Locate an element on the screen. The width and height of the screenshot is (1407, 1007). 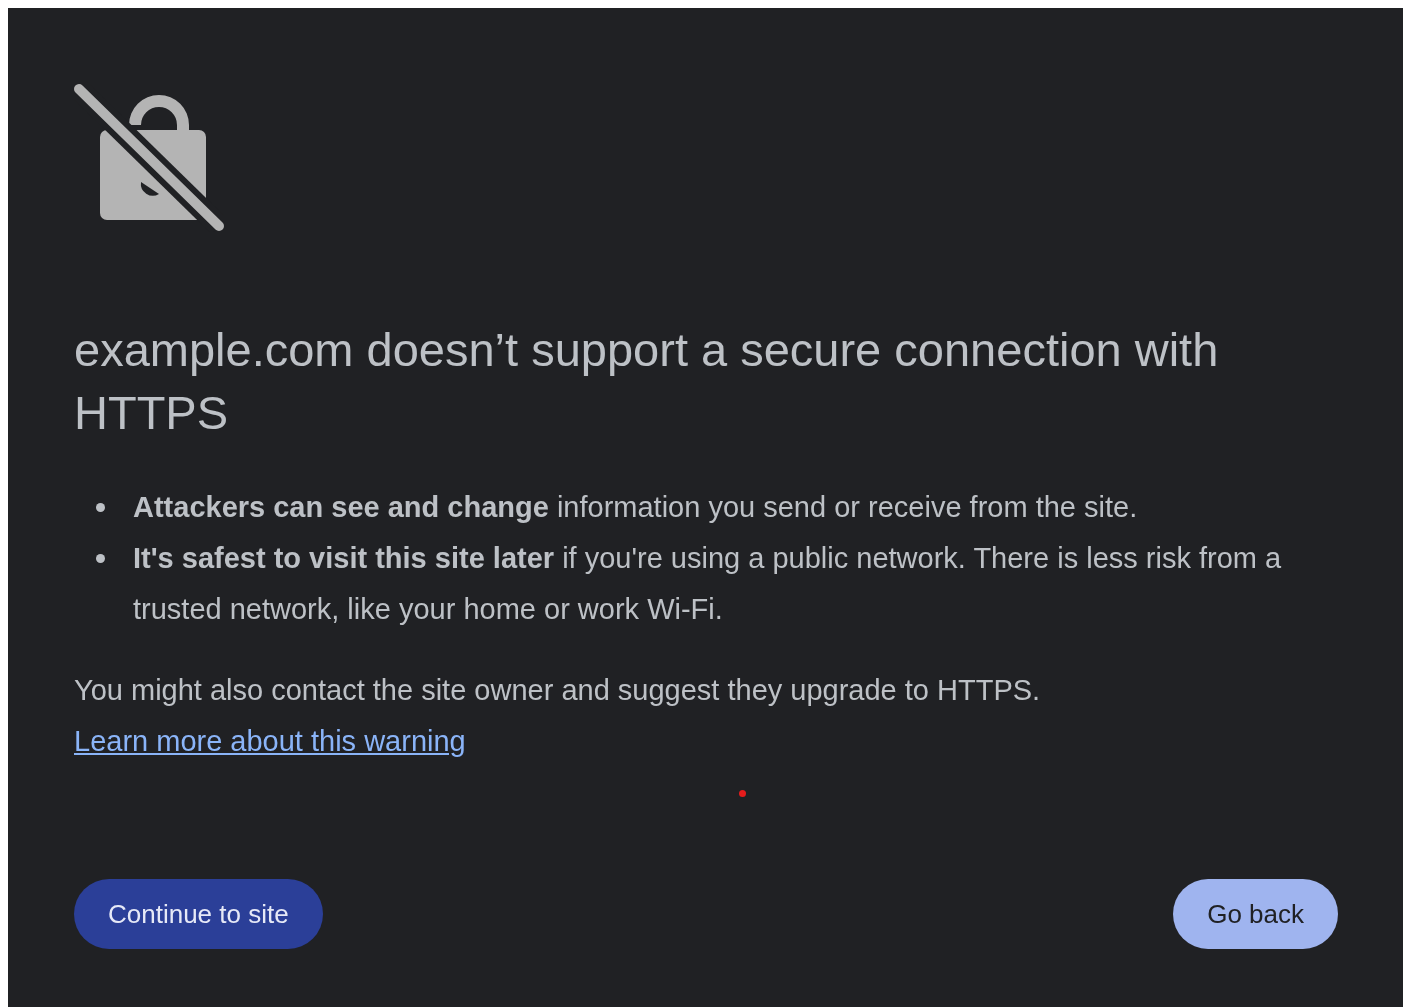
continue-button: Continue to site is located at coordinates (198, 914).